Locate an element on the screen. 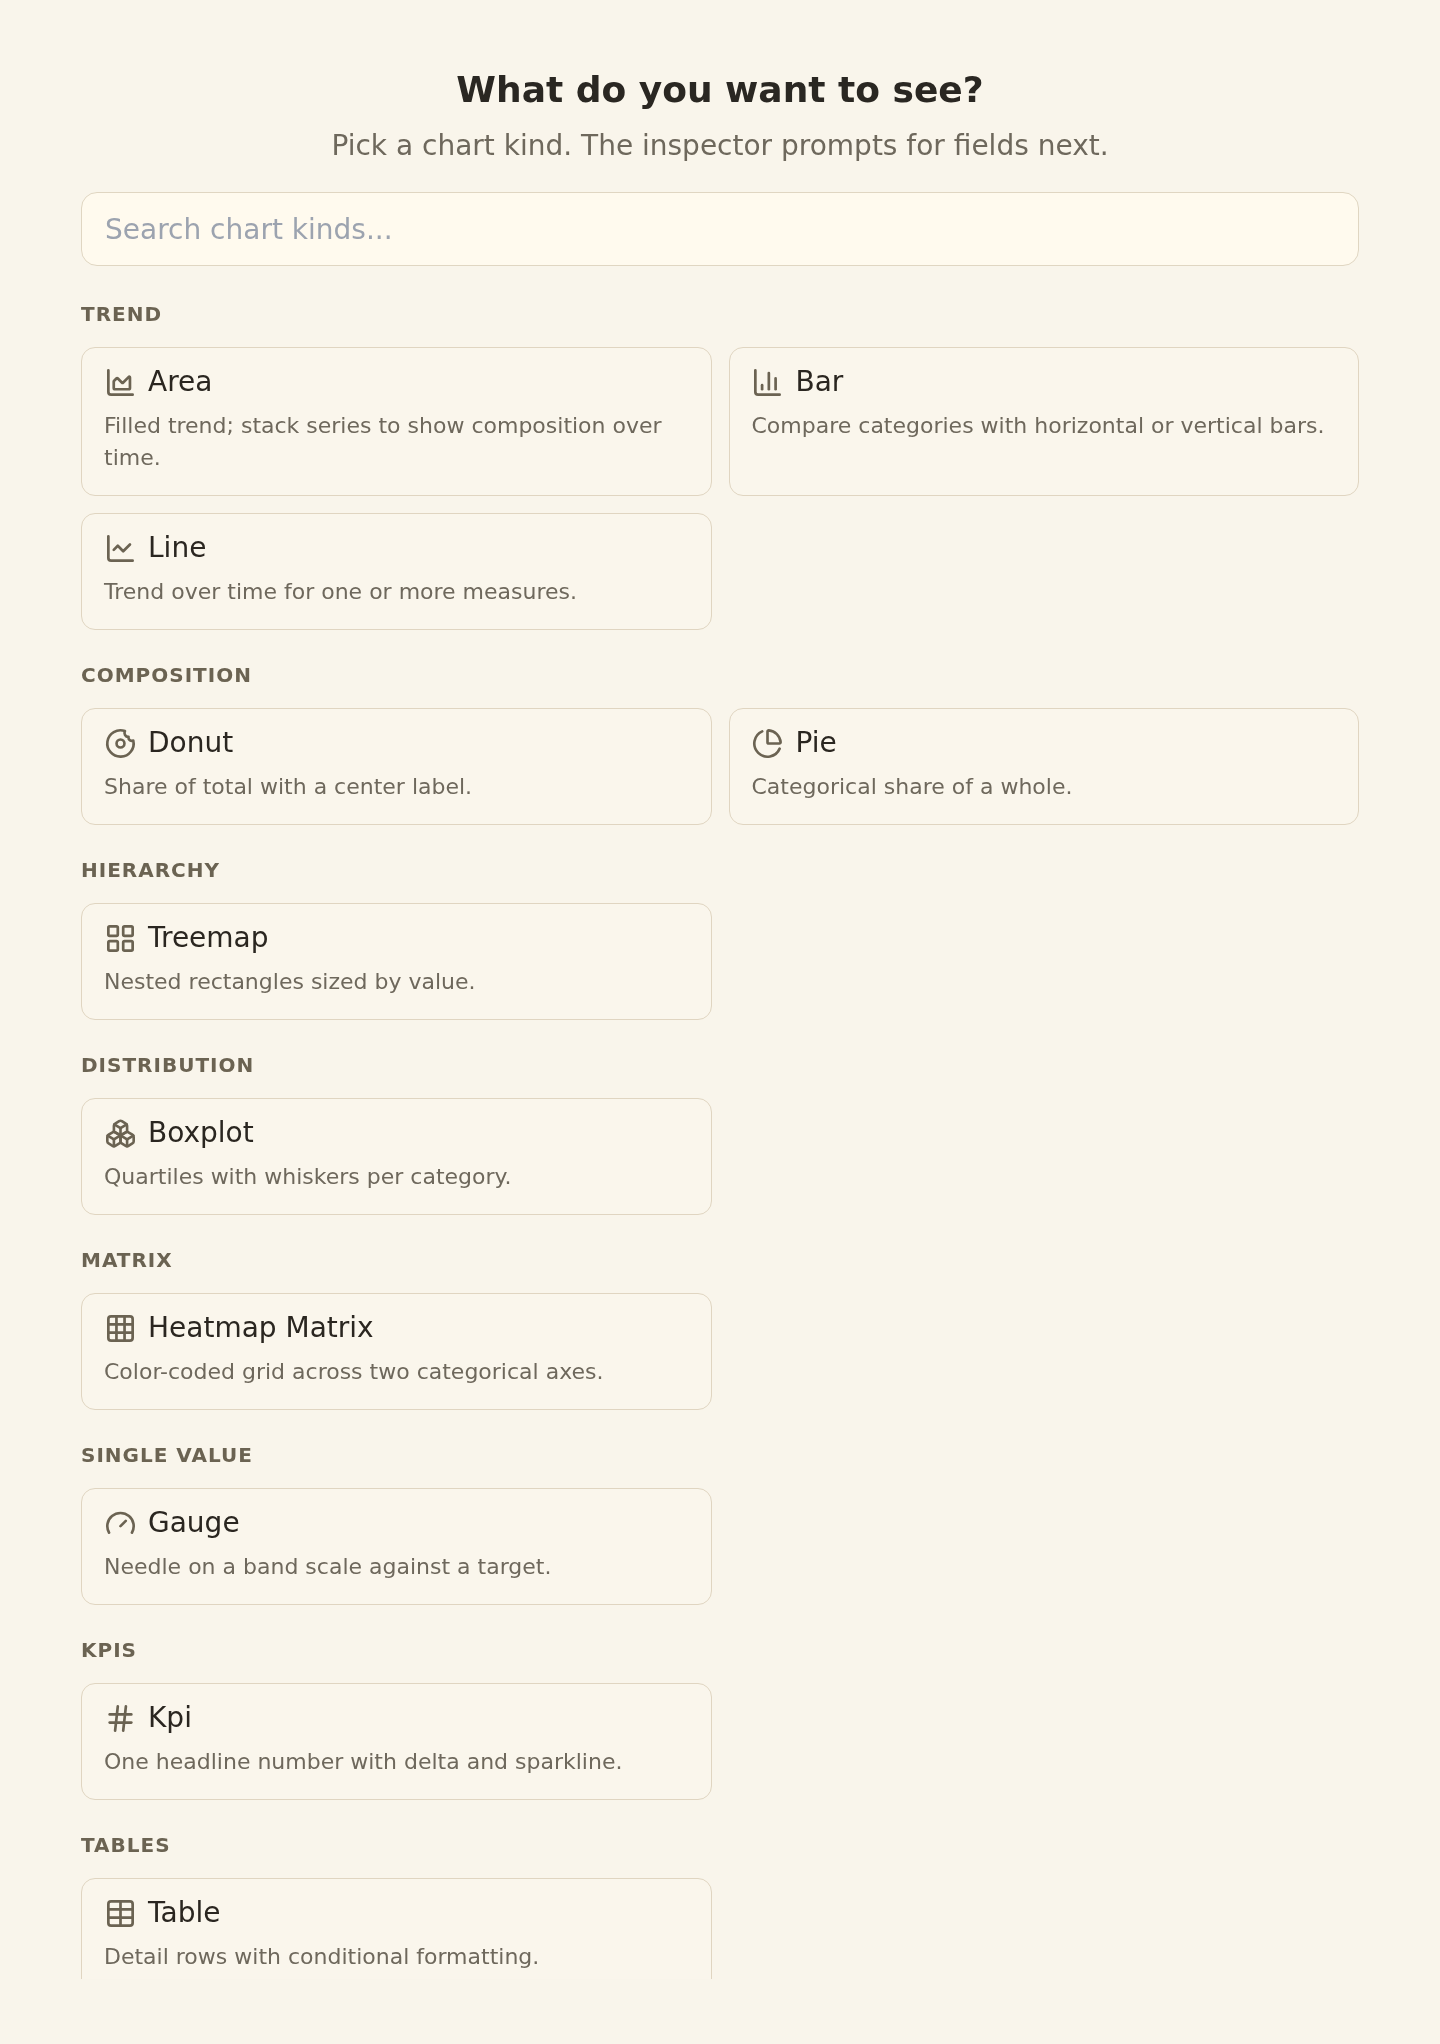 This screenshot has height=2044, width=1440. card-title: Gauge is located at coordinates (194, 1523).